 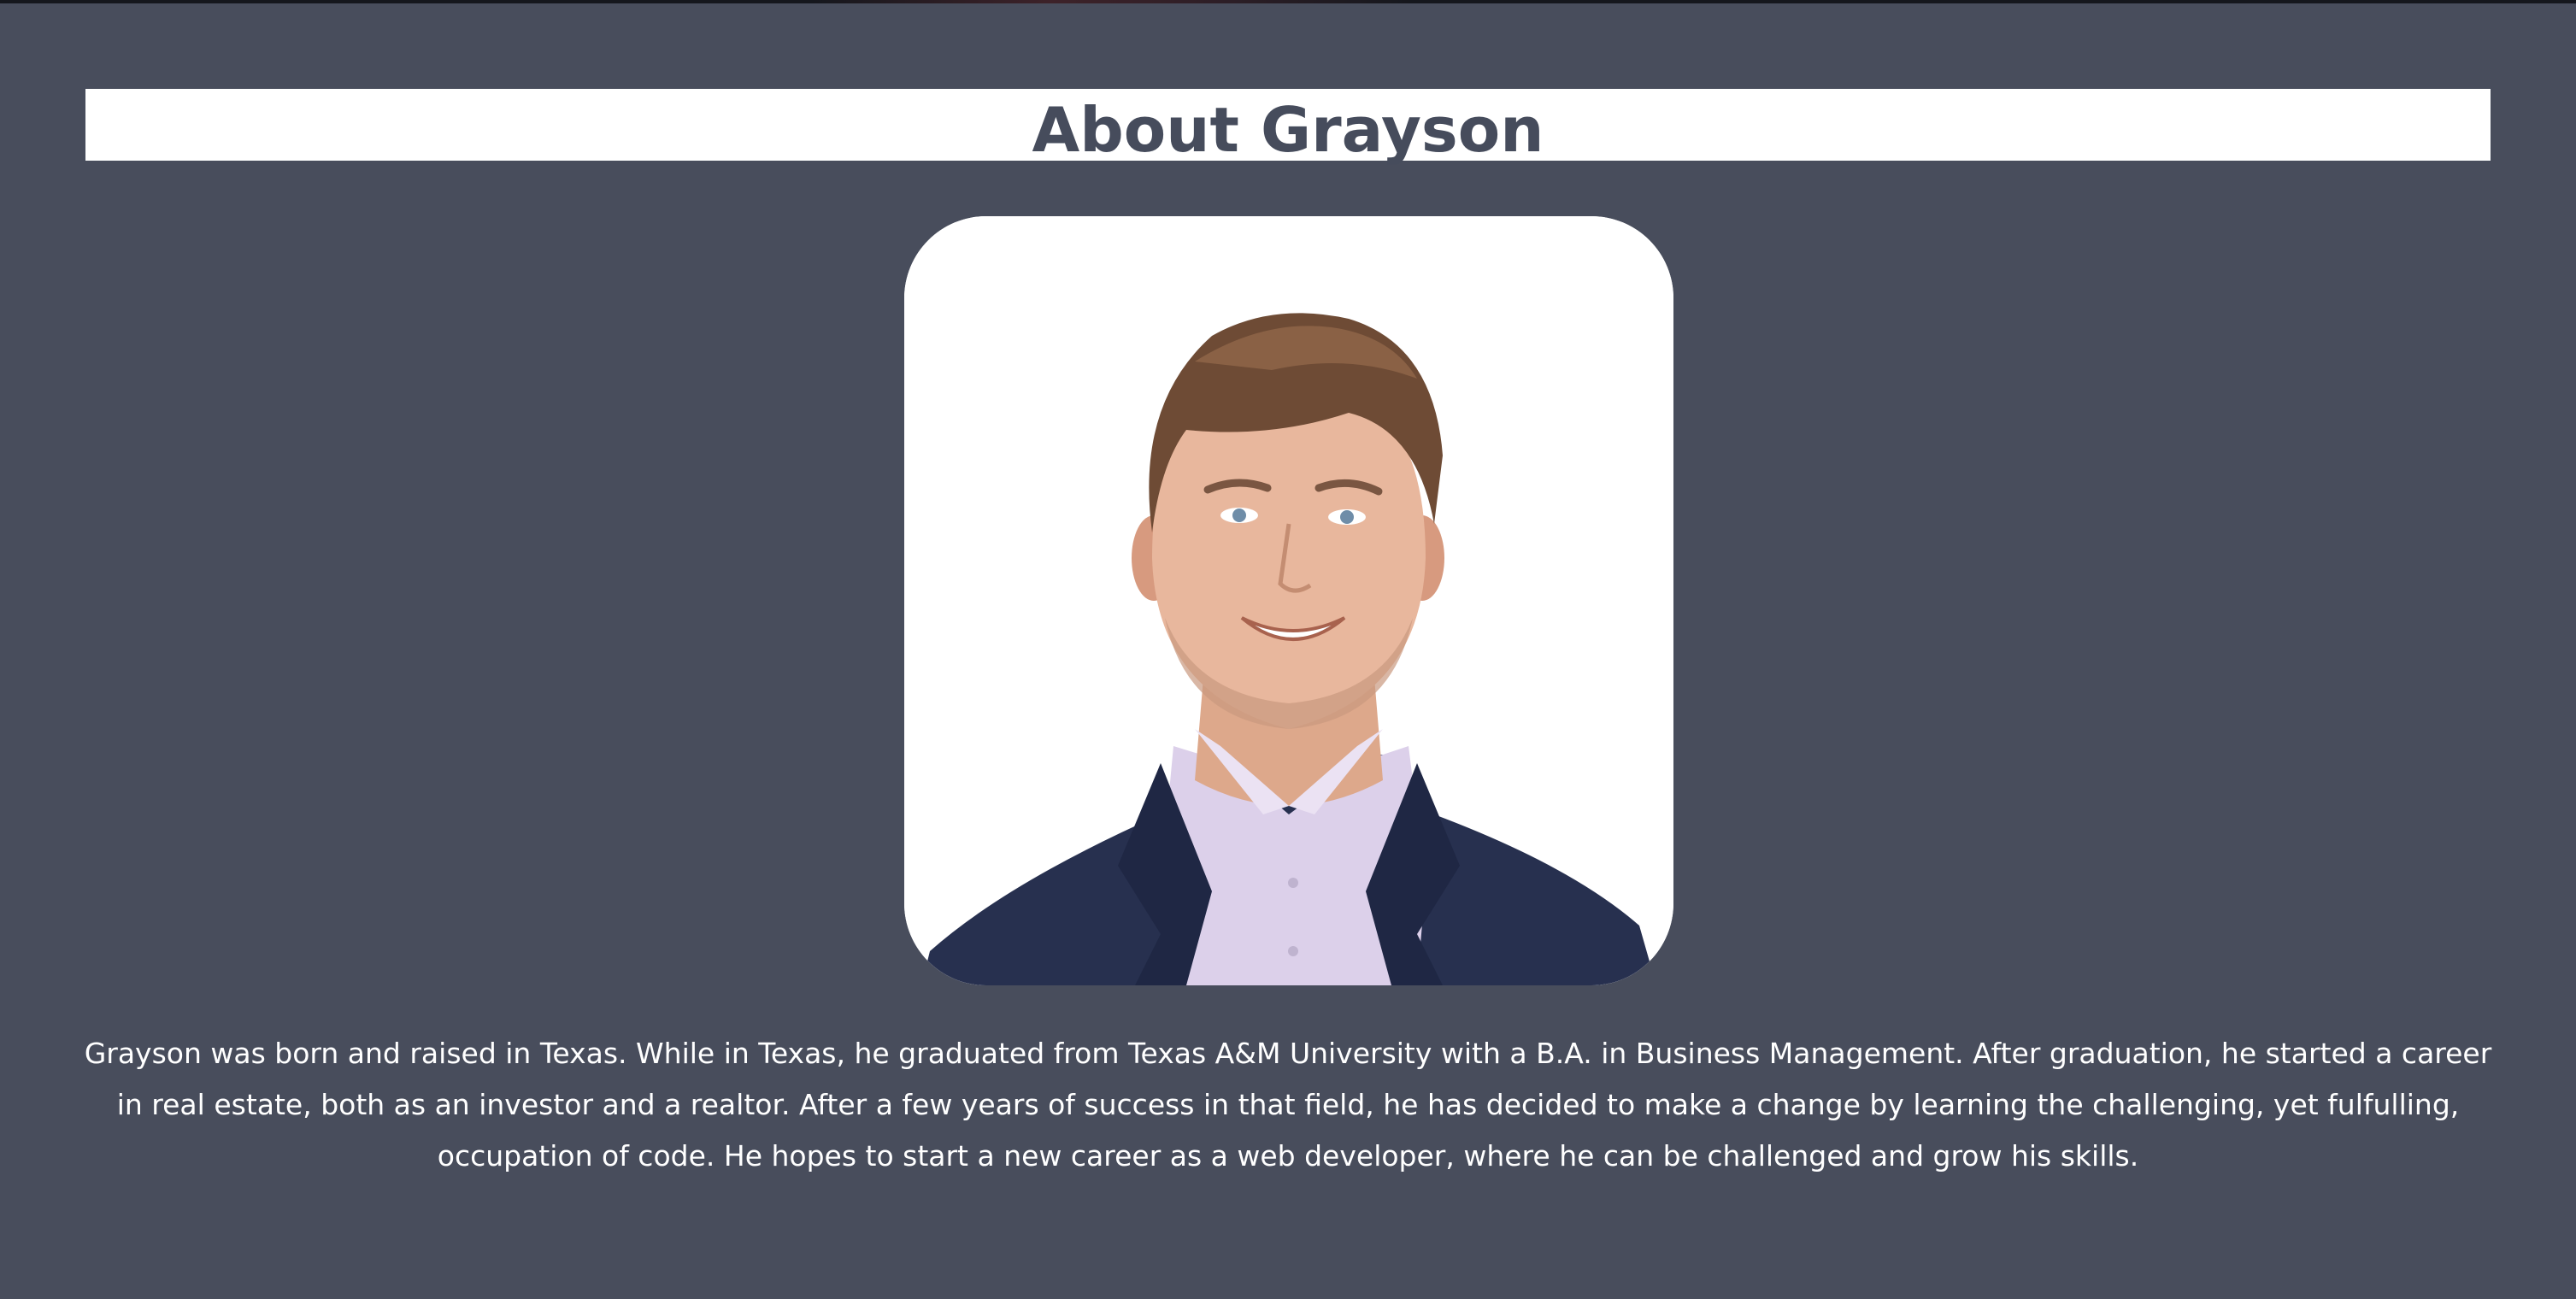 I want to click on top-edge-highlight, so click(x=1111, y=2).